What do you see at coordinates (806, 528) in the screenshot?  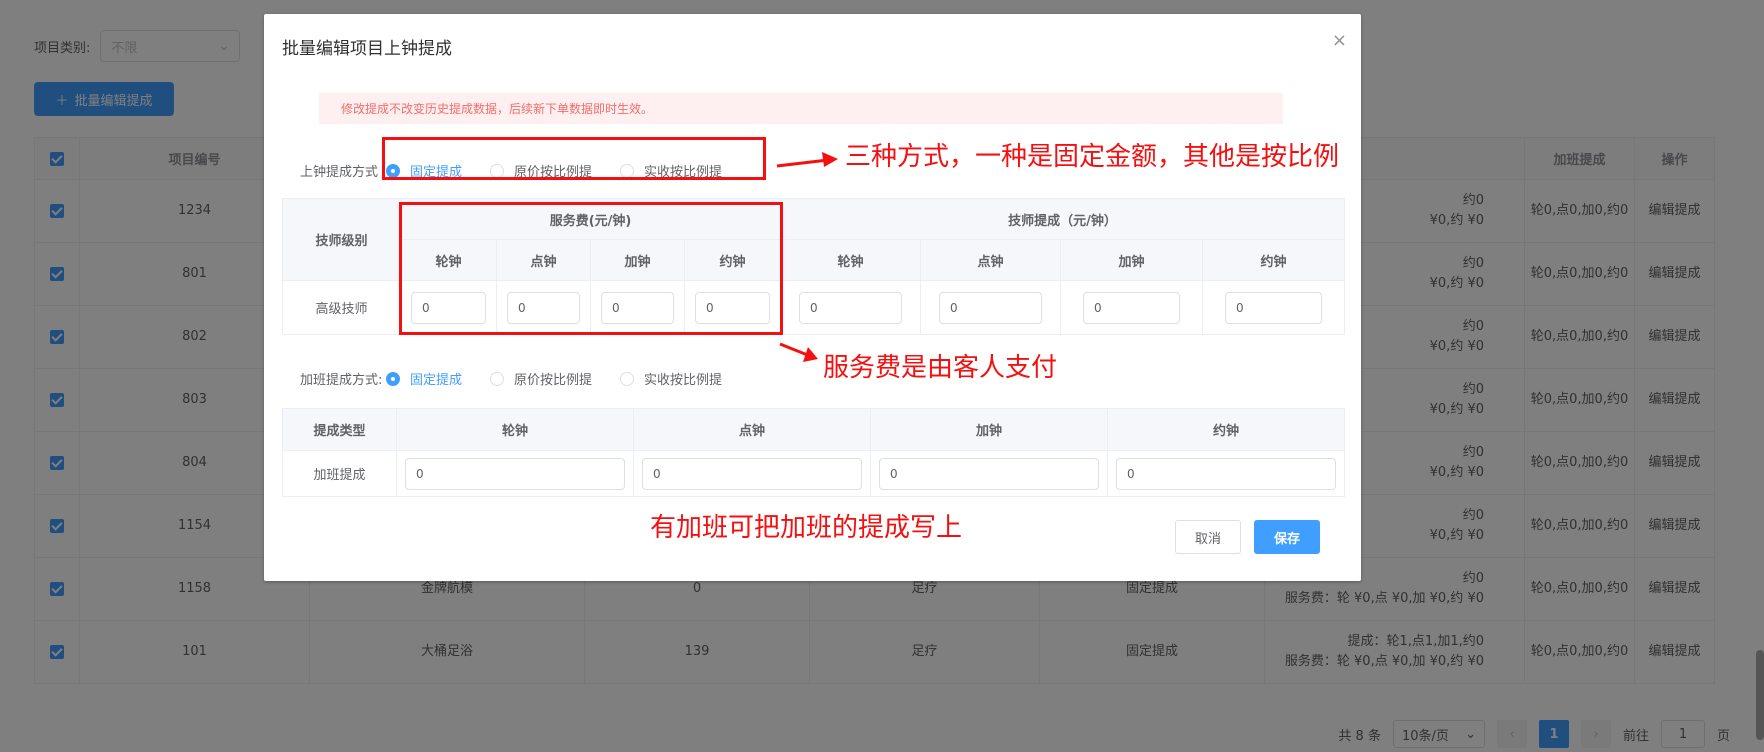 I see `annotation-text-overtime: 有加班可把加班的提成写上` at bounding box center [806, 528].